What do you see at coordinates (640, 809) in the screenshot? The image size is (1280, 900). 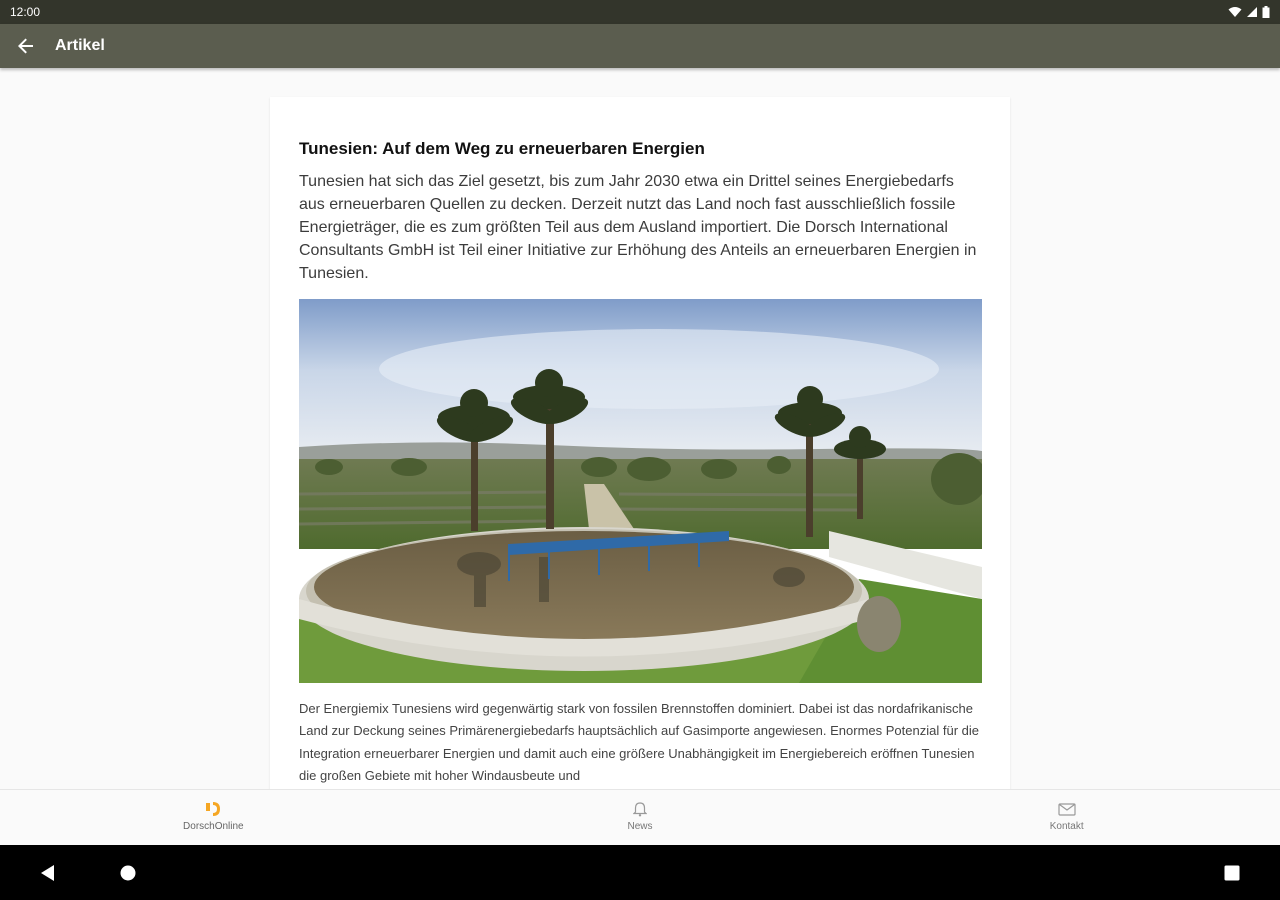 I see `bell-icon` at bounding box center [640, 809].